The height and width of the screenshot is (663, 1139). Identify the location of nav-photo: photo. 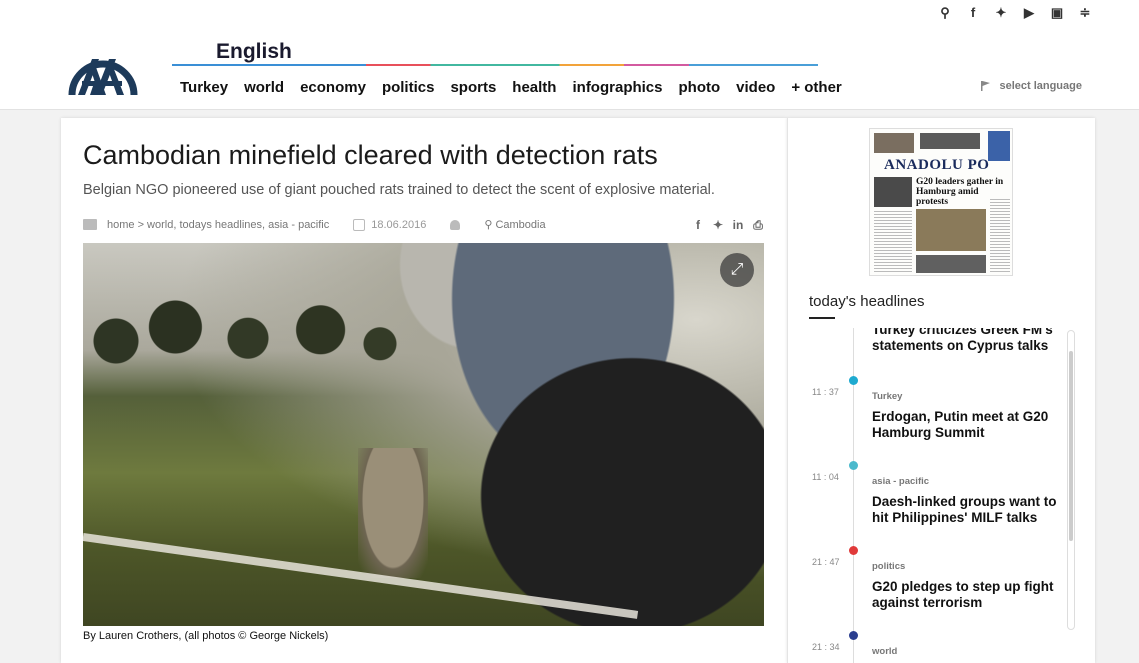
(700, 88).